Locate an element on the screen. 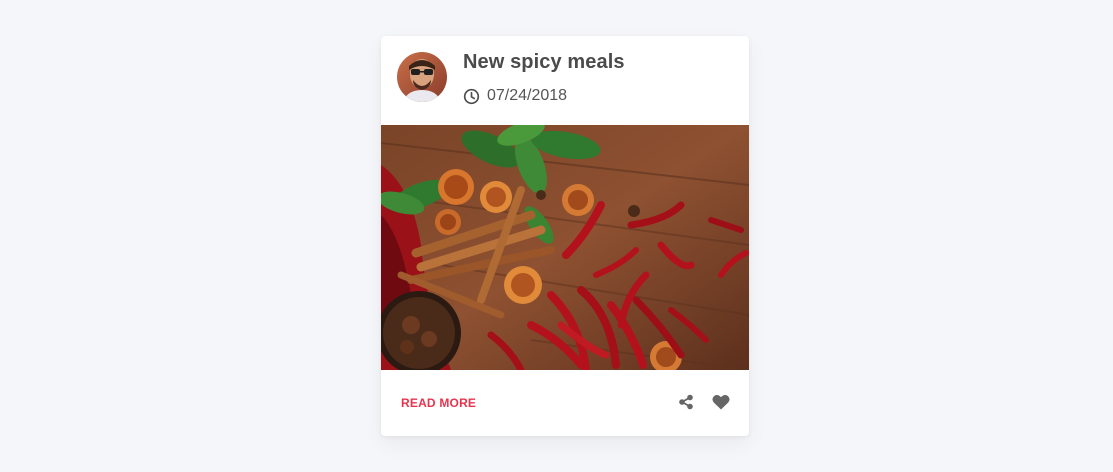  share-icon is located at coordinates (686, 402).